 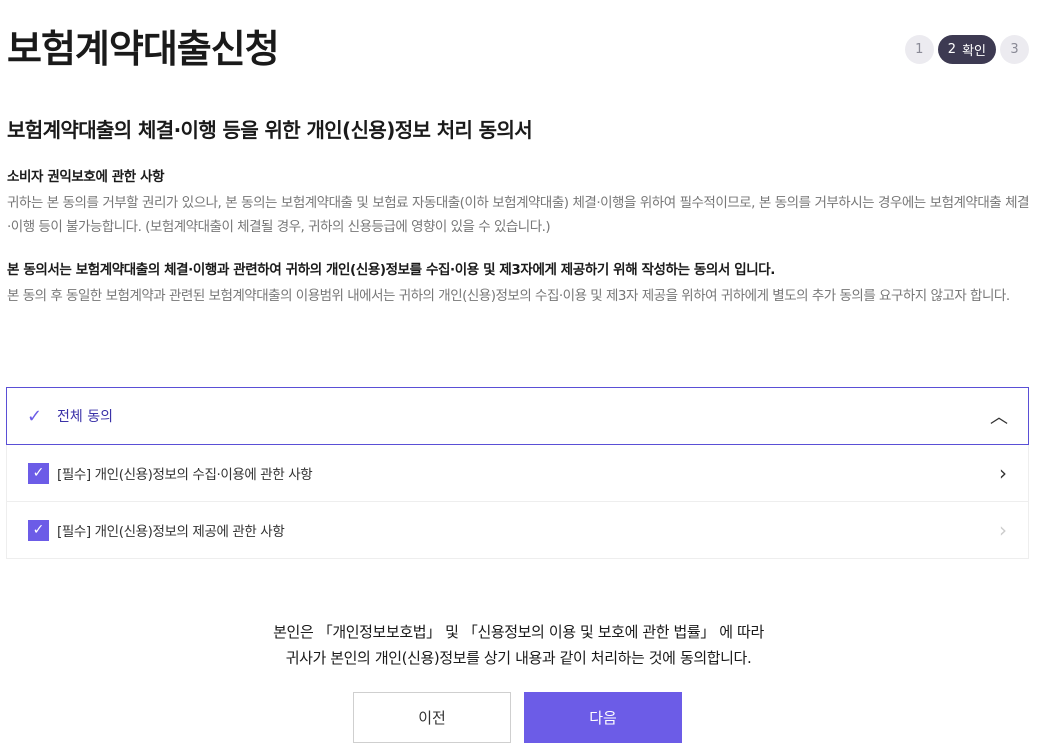 I want to click on step-1: 1, so click(x=919, y=49).